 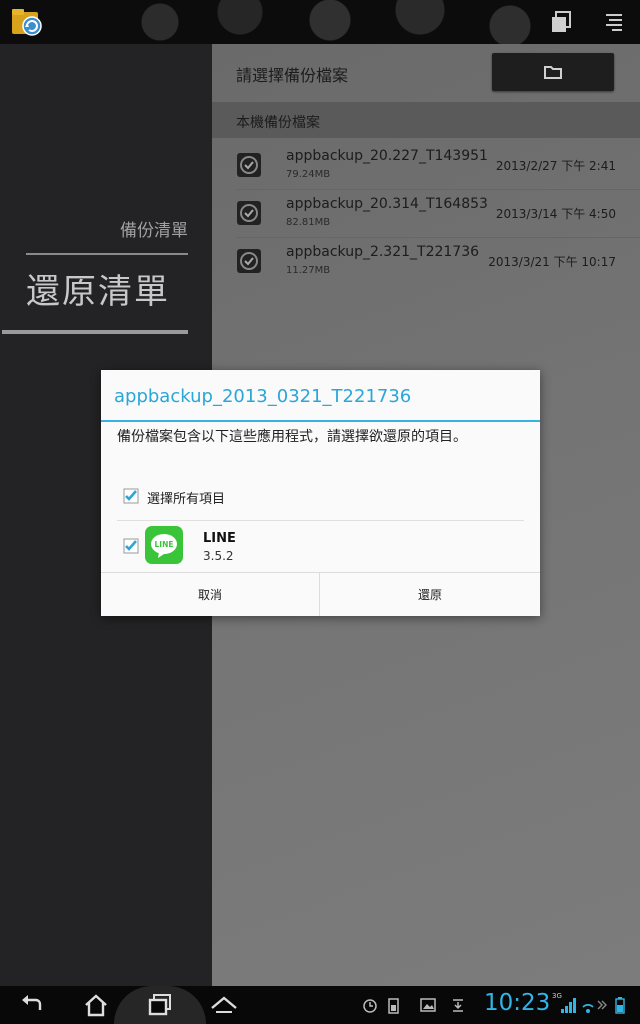 What do you see at coordinates (320, 22) in the screenshot?
I see `action-bar` at bounding box center [320, 22].